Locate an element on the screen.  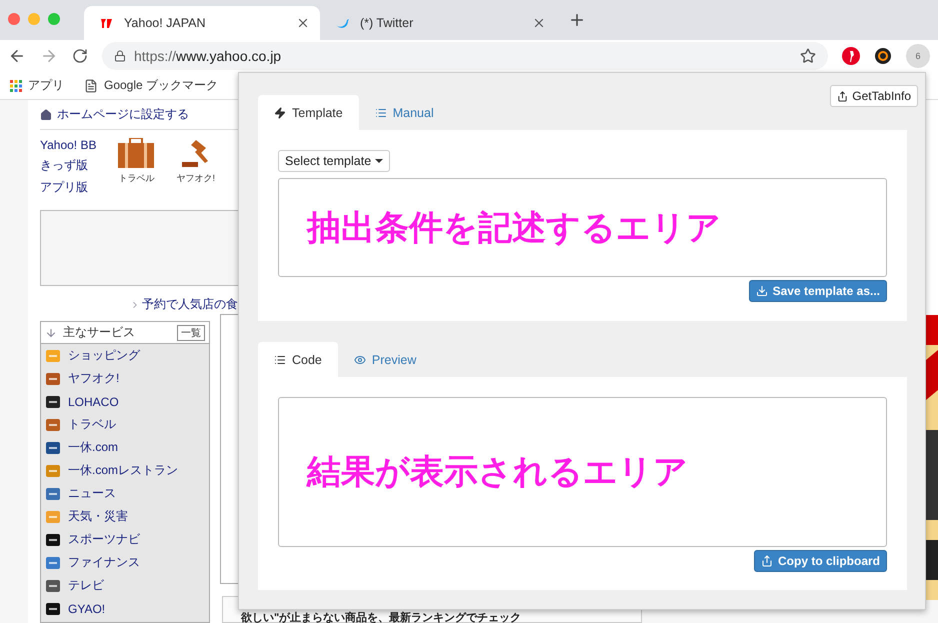
service-item: 天気・災害 is located at coordinates (125, 516).